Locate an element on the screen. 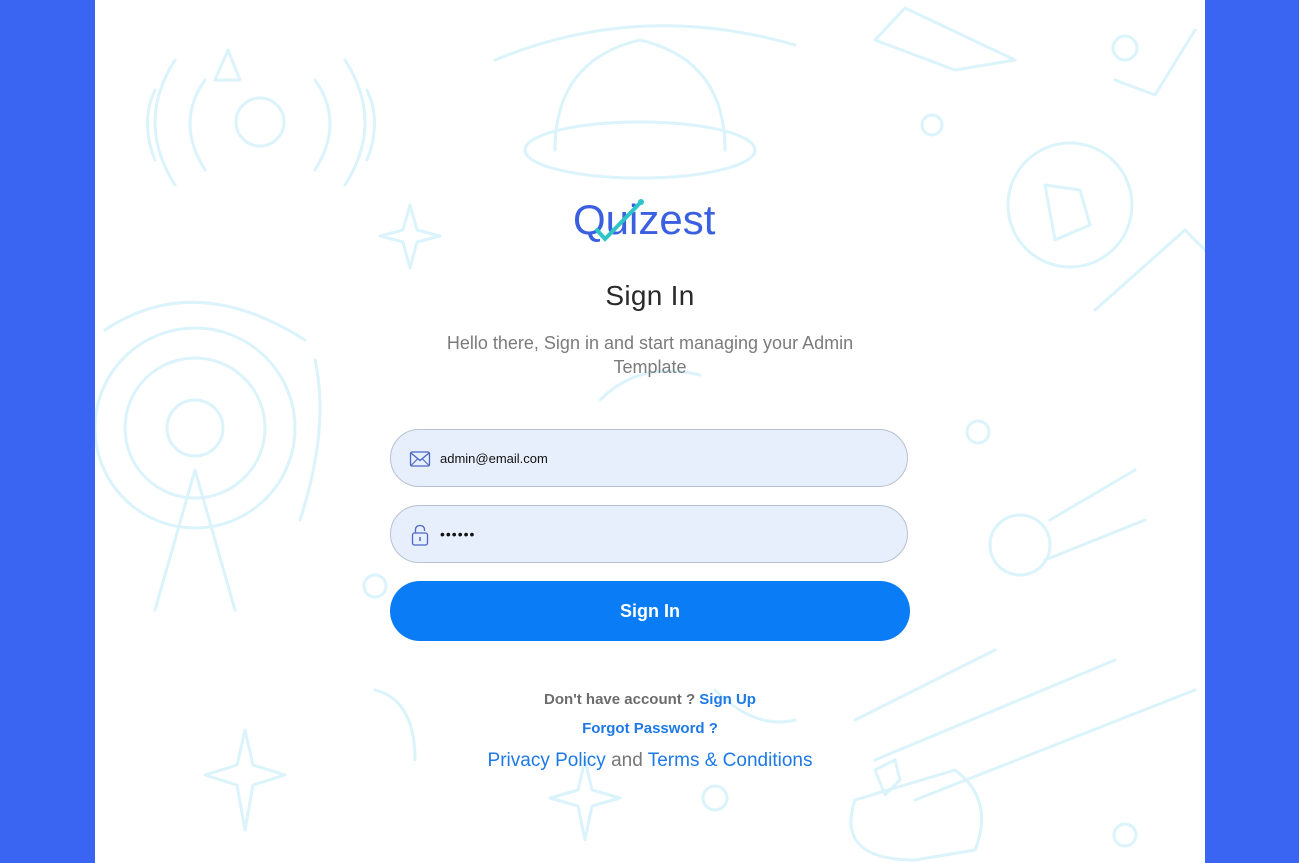 The height and width of the screenshot is (863, 1299). and-text: and is located at coordinates (627, 760).